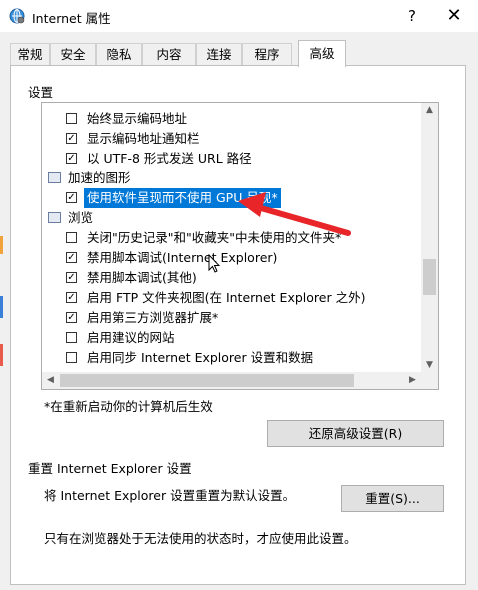  What do you see at coordinates (454, 16) in the screenshot?
I see `close-button: ✕` at bounding box center [454, 16].